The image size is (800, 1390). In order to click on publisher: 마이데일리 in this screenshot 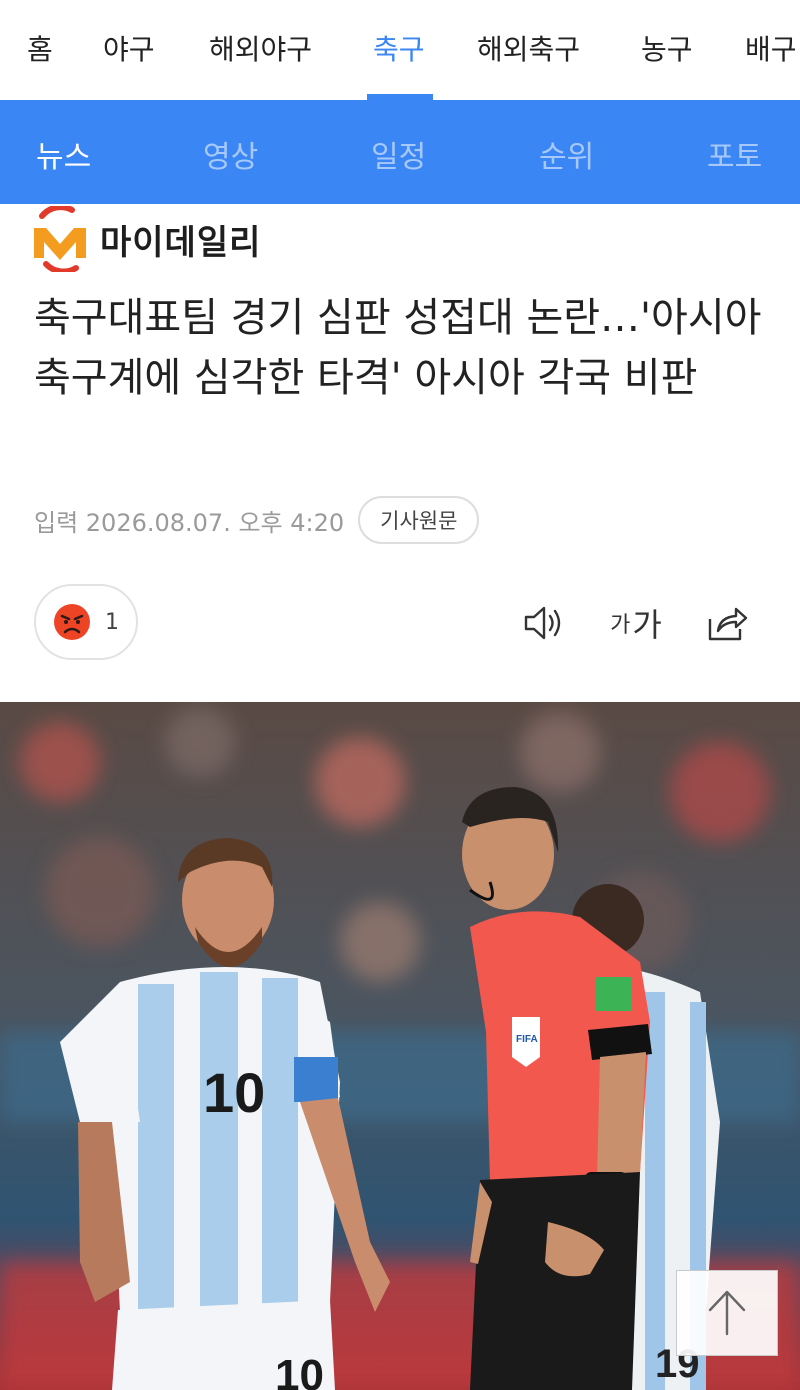, I will do `click(146, 239)`.